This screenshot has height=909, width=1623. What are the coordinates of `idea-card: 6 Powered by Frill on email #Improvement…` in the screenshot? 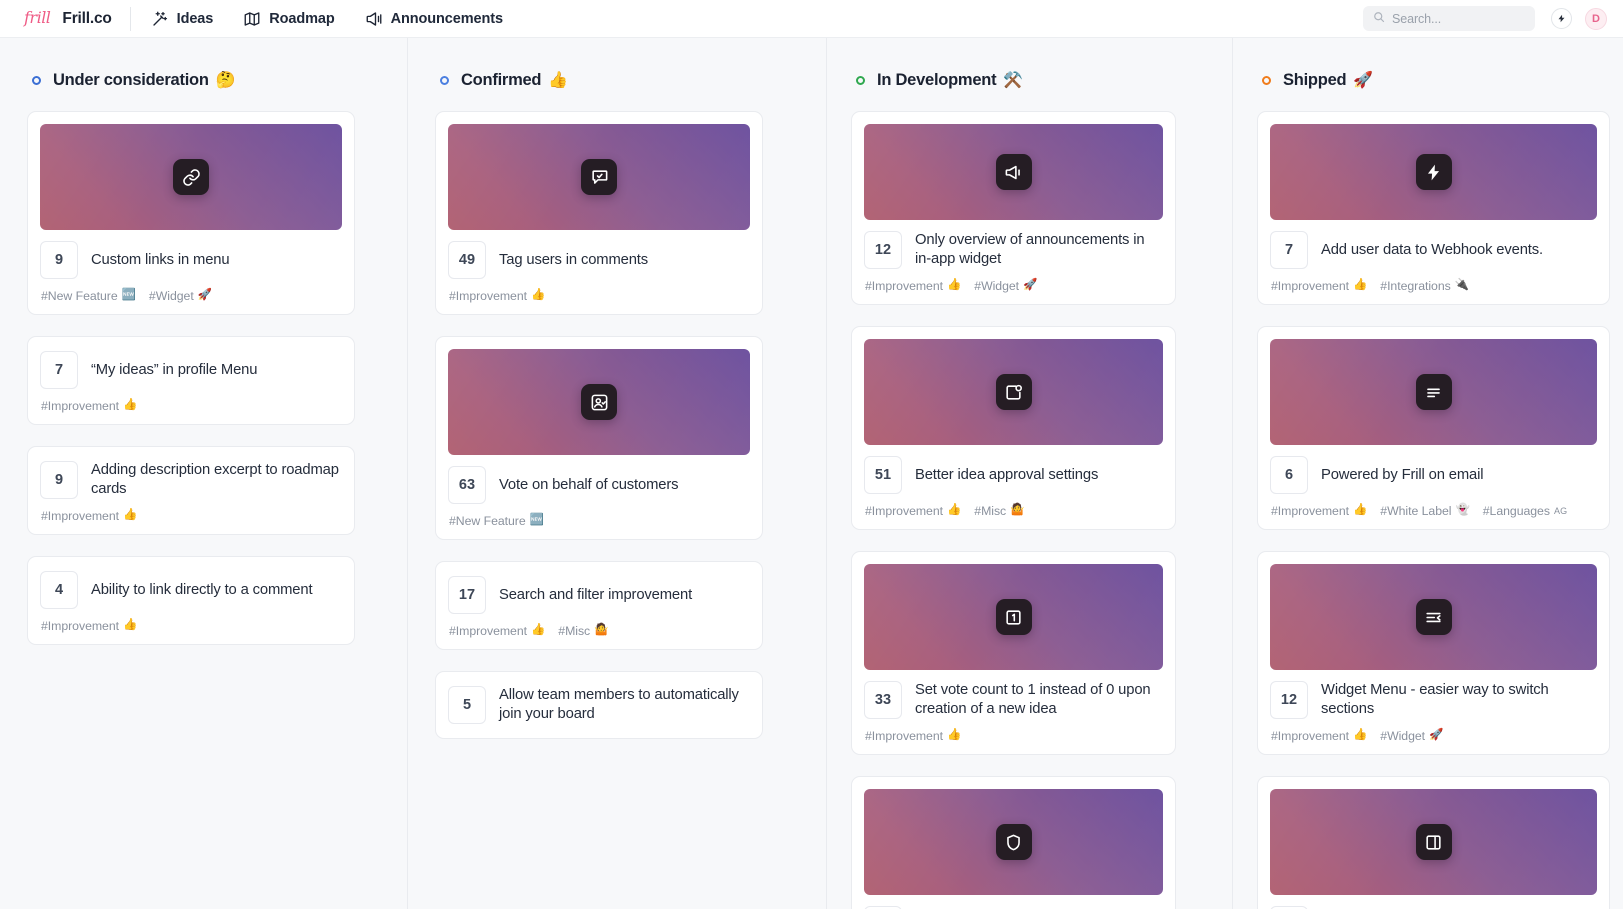 It's located at (1433, 428).